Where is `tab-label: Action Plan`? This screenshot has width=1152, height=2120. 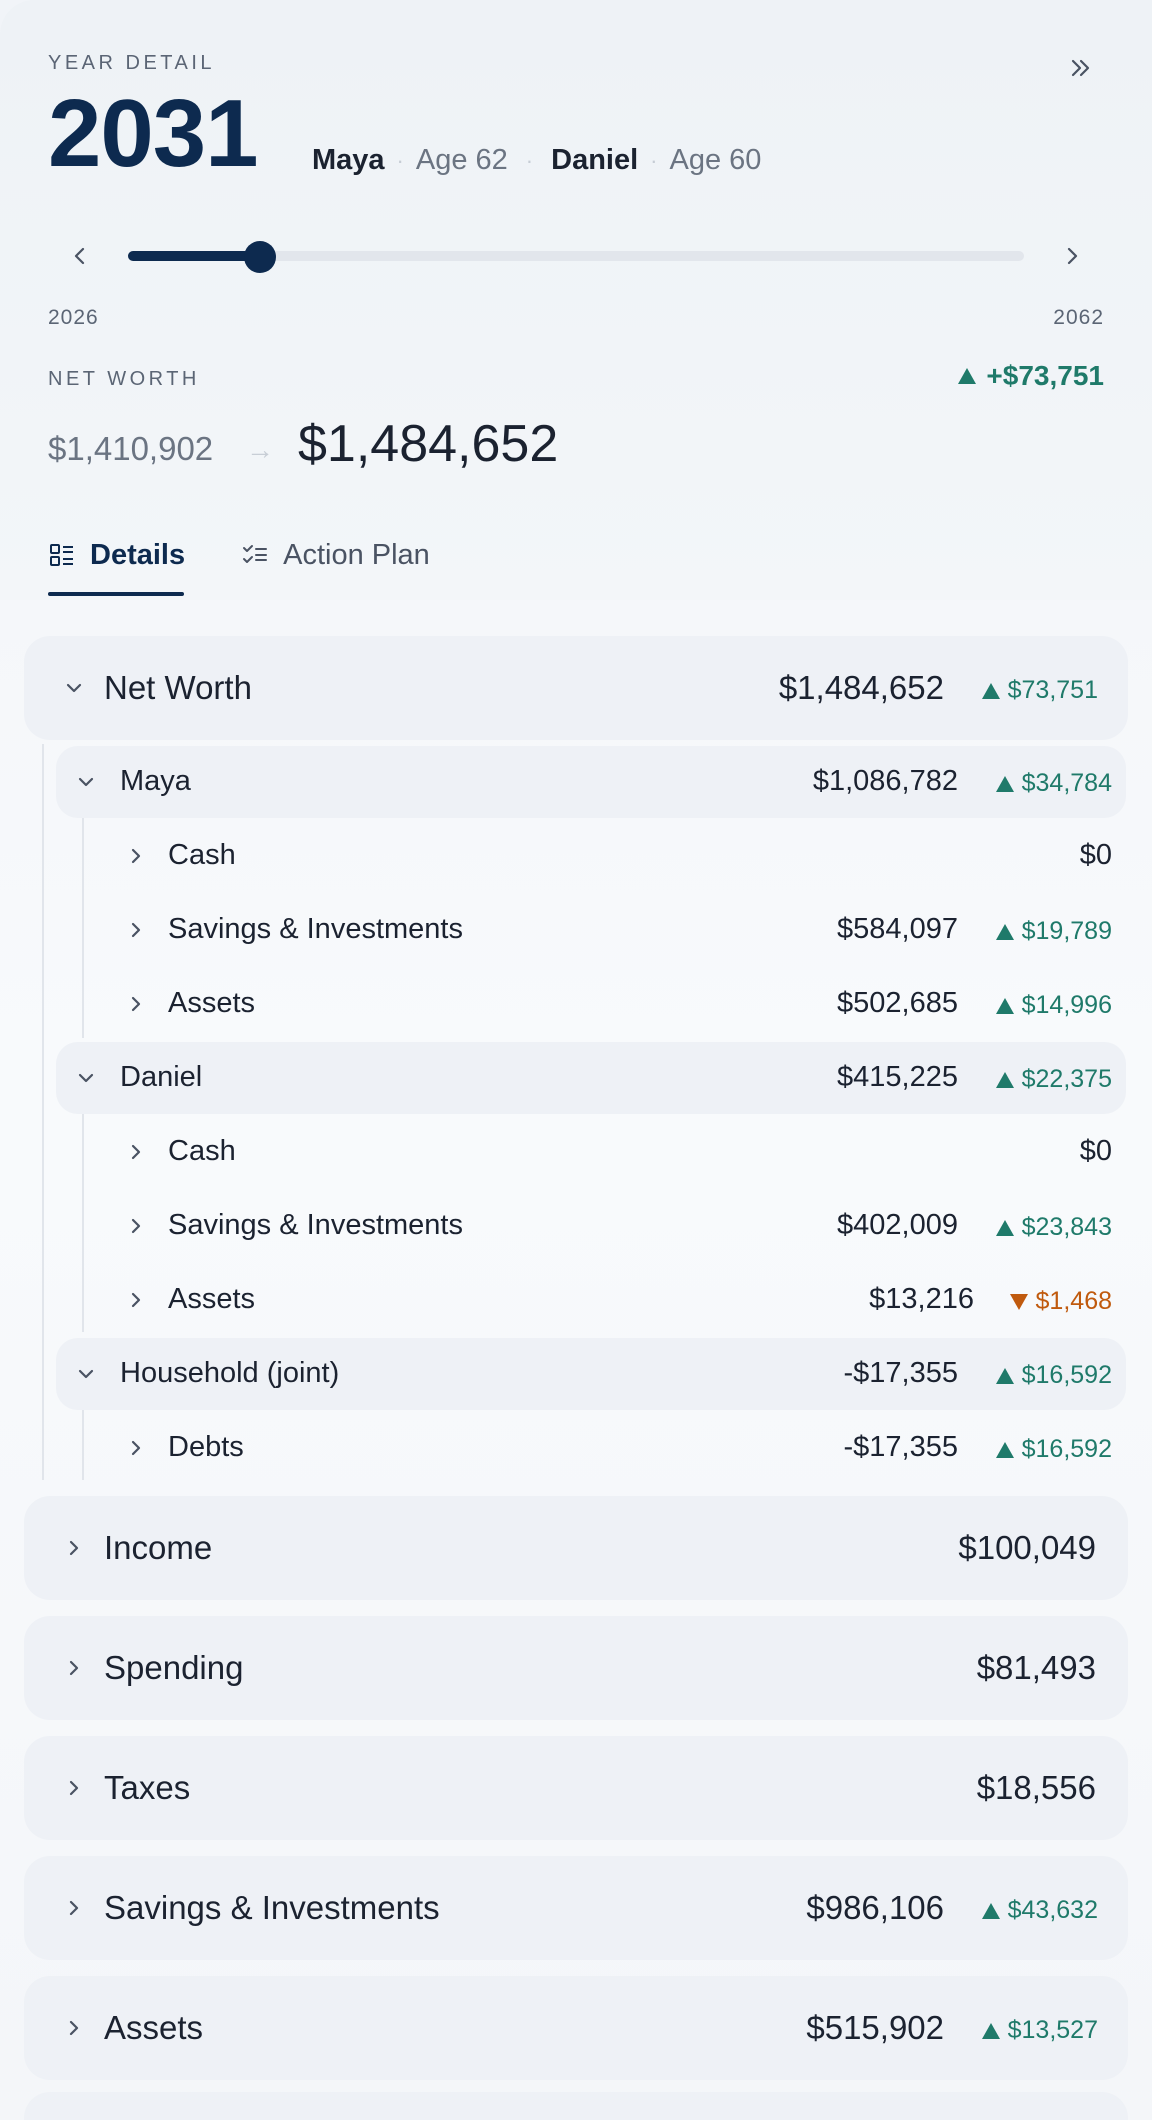 tab-label: Action Plan is located at coordinates (356, 554).